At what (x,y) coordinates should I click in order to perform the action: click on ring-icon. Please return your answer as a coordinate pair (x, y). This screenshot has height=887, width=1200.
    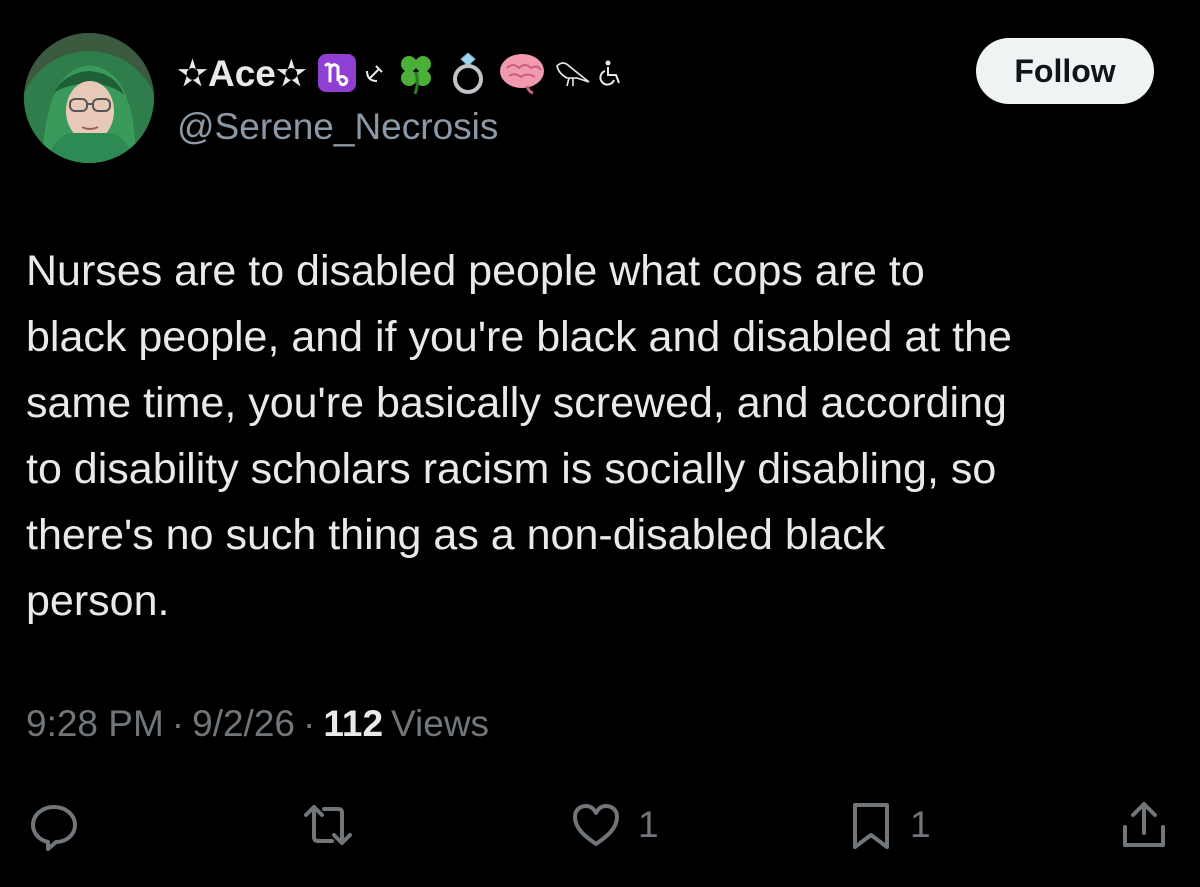
    Looking at the image, I should click on (468, 73).